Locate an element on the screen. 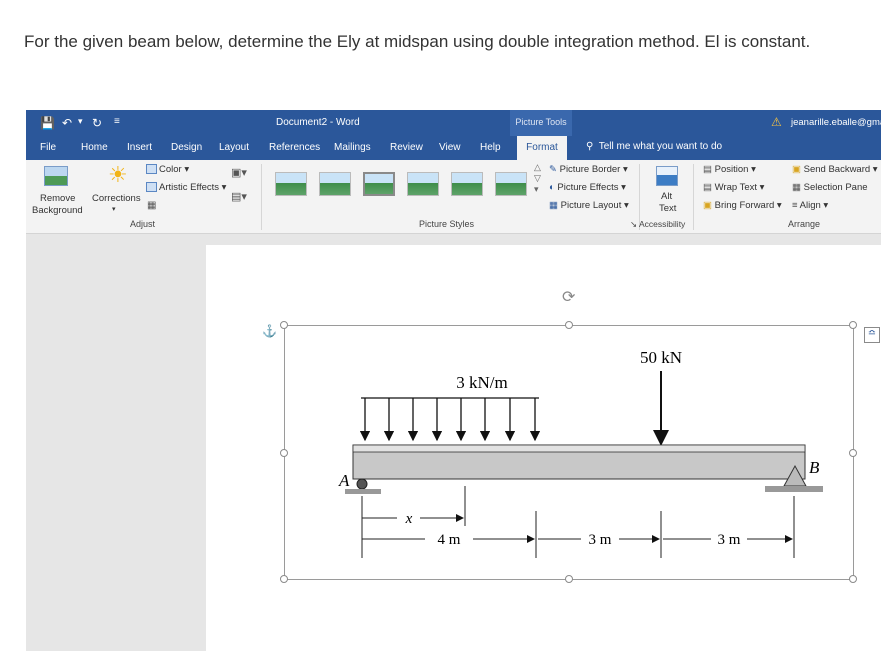 The width and height of the screenshot is (881, 651). distributed-load is located at coordinates (450, 419).